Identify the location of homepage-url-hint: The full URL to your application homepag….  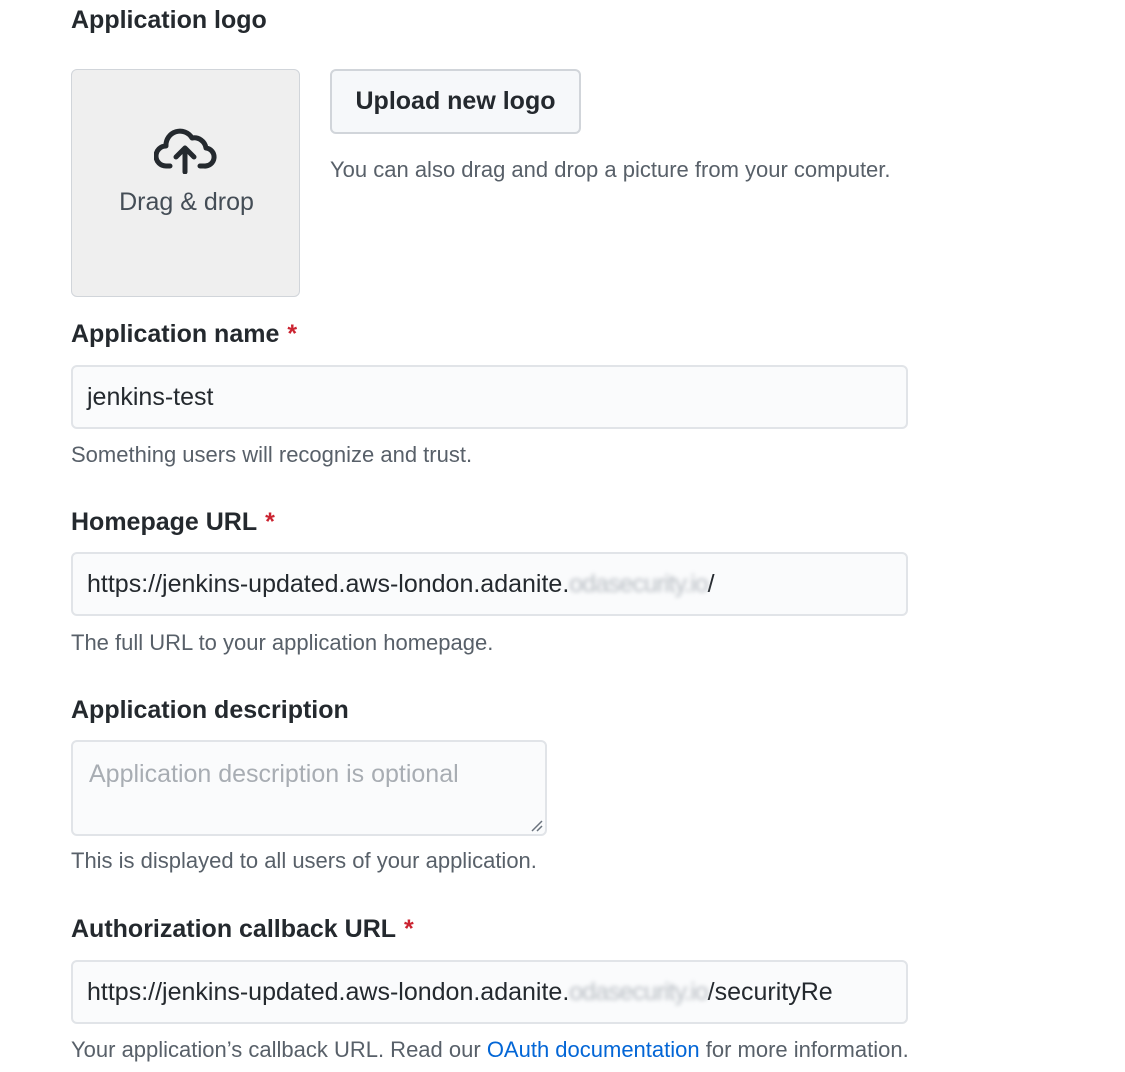
(282, 642).